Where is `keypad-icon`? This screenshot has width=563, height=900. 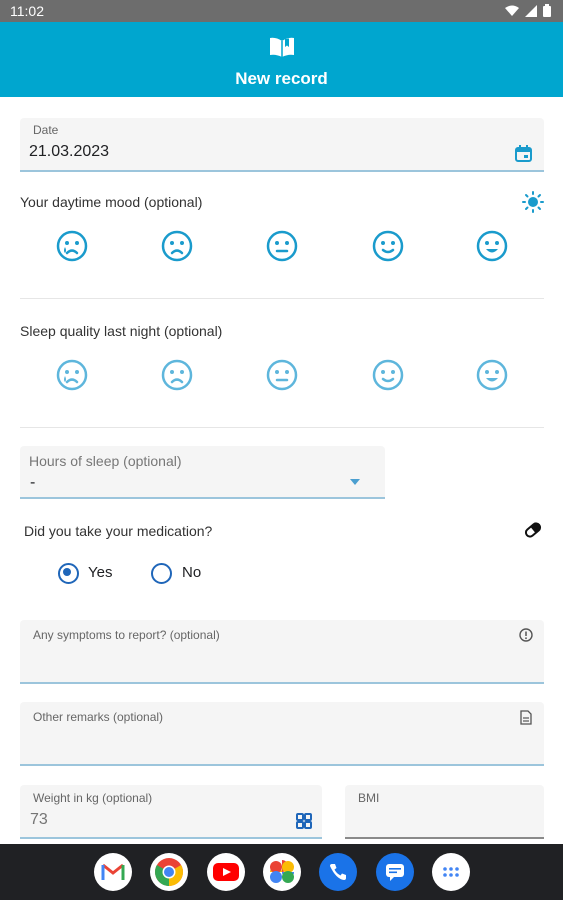
keypad-icon is located at coordinates (304, 821).